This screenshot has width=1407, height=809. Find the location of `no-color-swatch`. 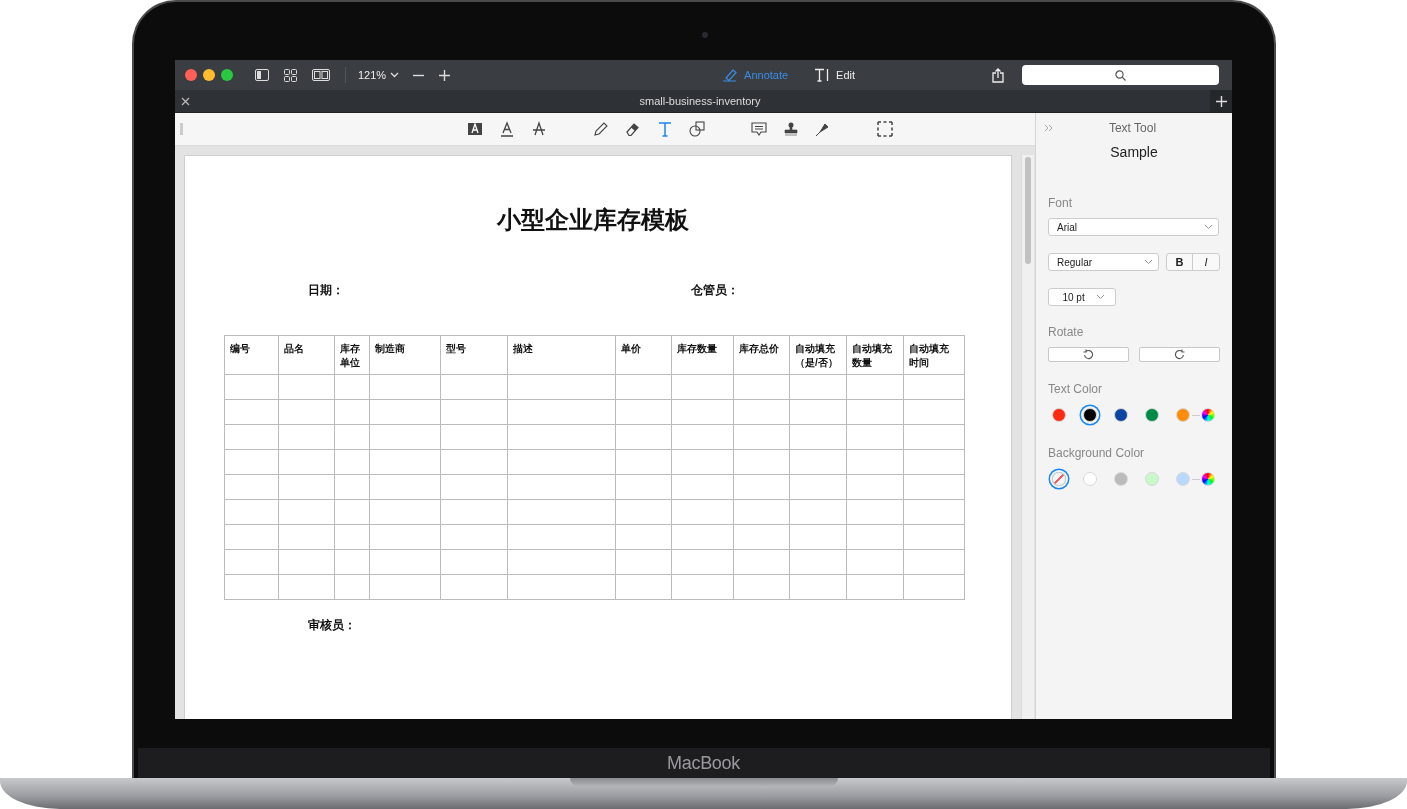

no-color-swatch is located at coordinates (1059, 479).